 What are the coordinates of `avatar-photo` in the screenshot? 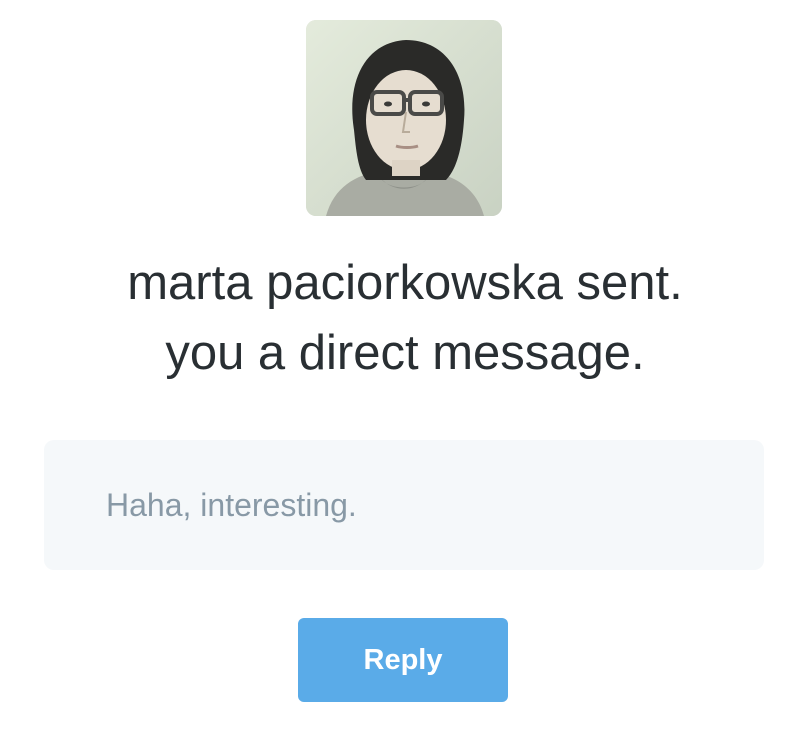 It's located at (404, 118).